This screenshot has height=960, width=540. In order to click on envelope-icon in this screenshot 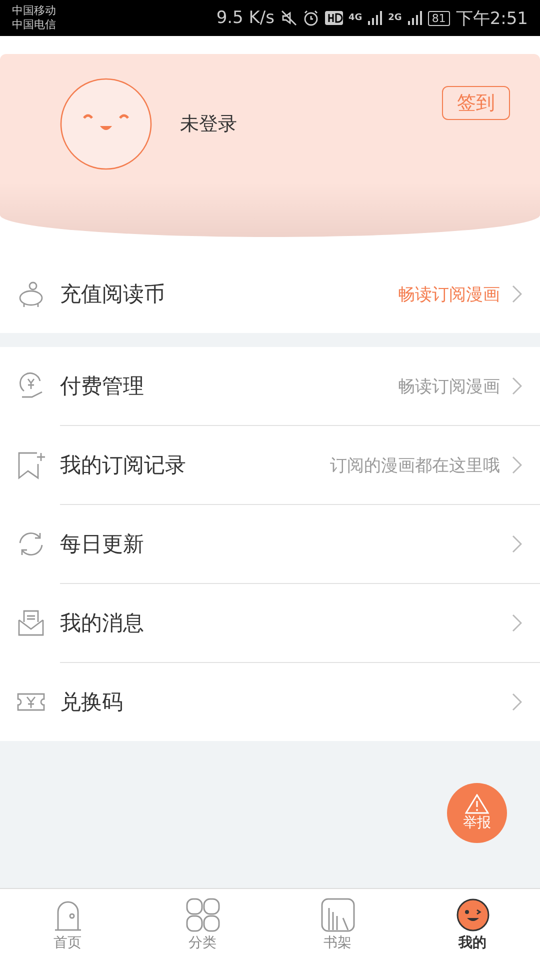, I will do `click(31, 623)`.